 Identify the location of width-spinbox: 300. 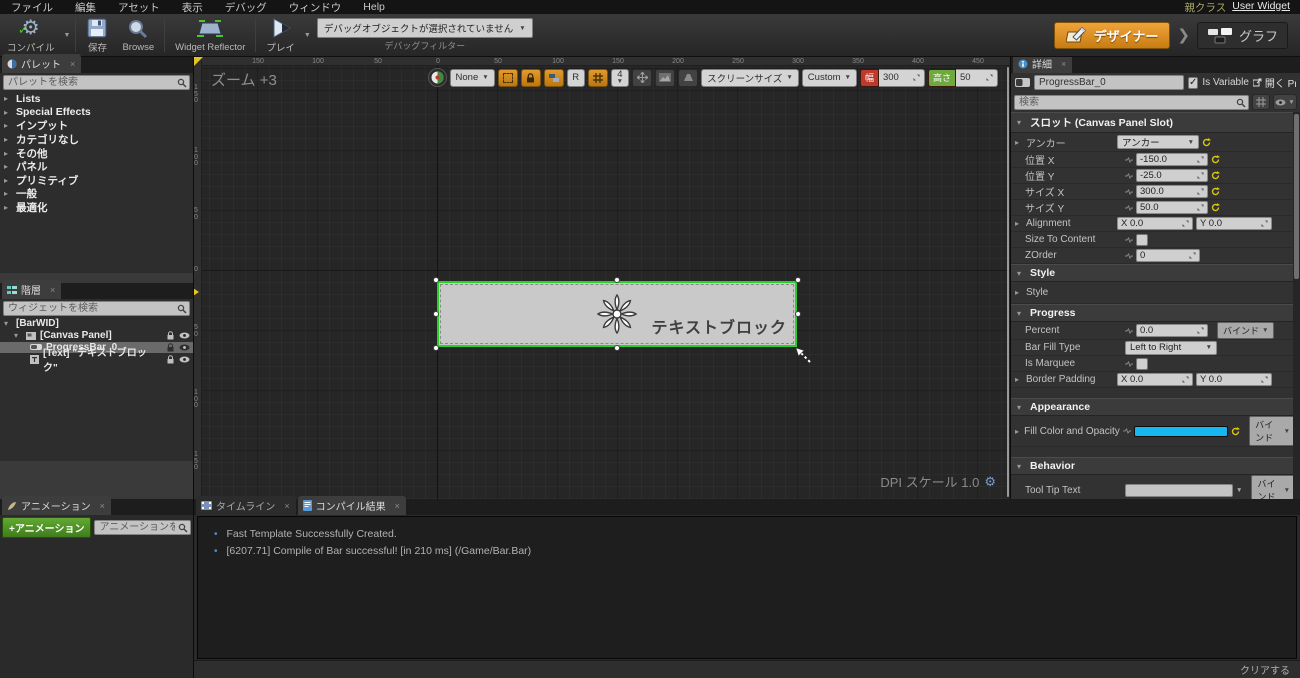
(901, 77).